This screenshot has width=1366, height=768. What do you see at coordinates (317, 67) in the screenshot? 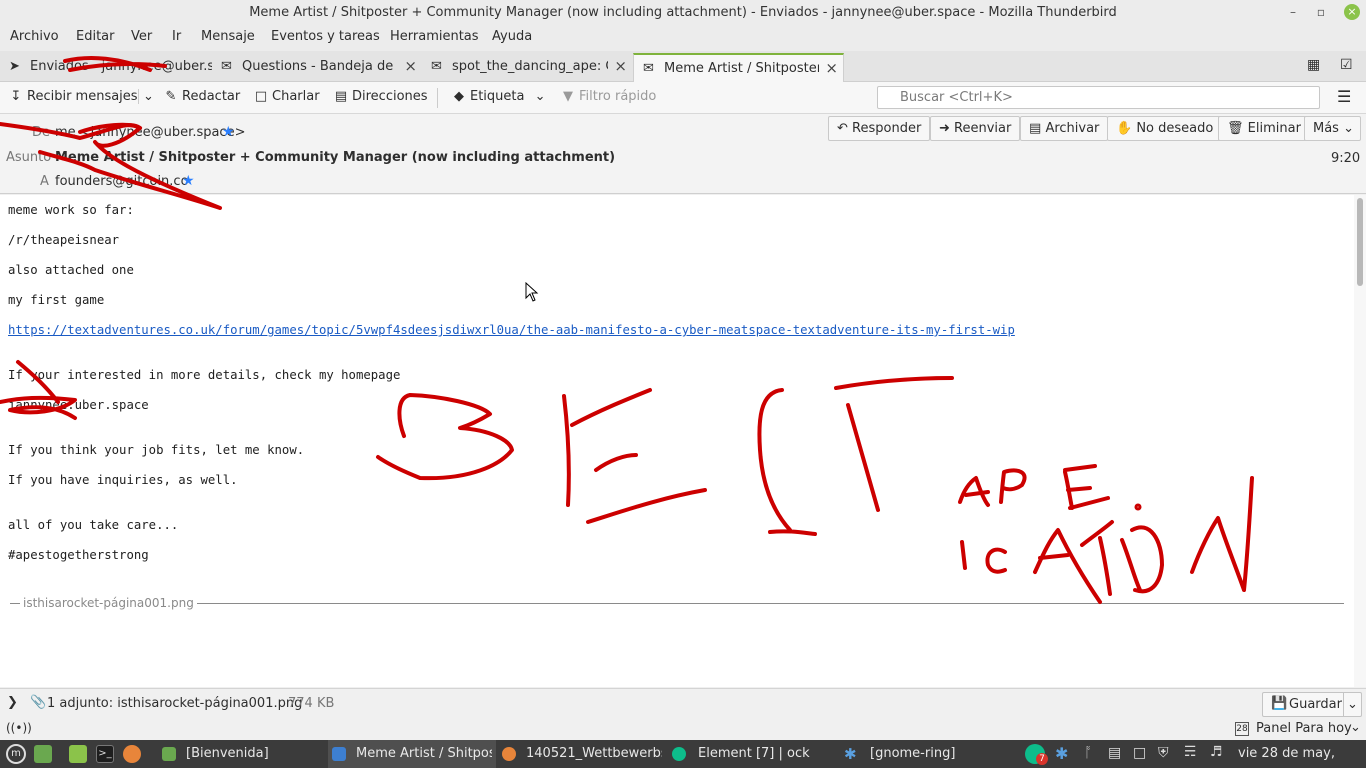
I see `tab-questions: ✉ Questions - Bandeja de entrada ×` at bounding box center [317, 67].